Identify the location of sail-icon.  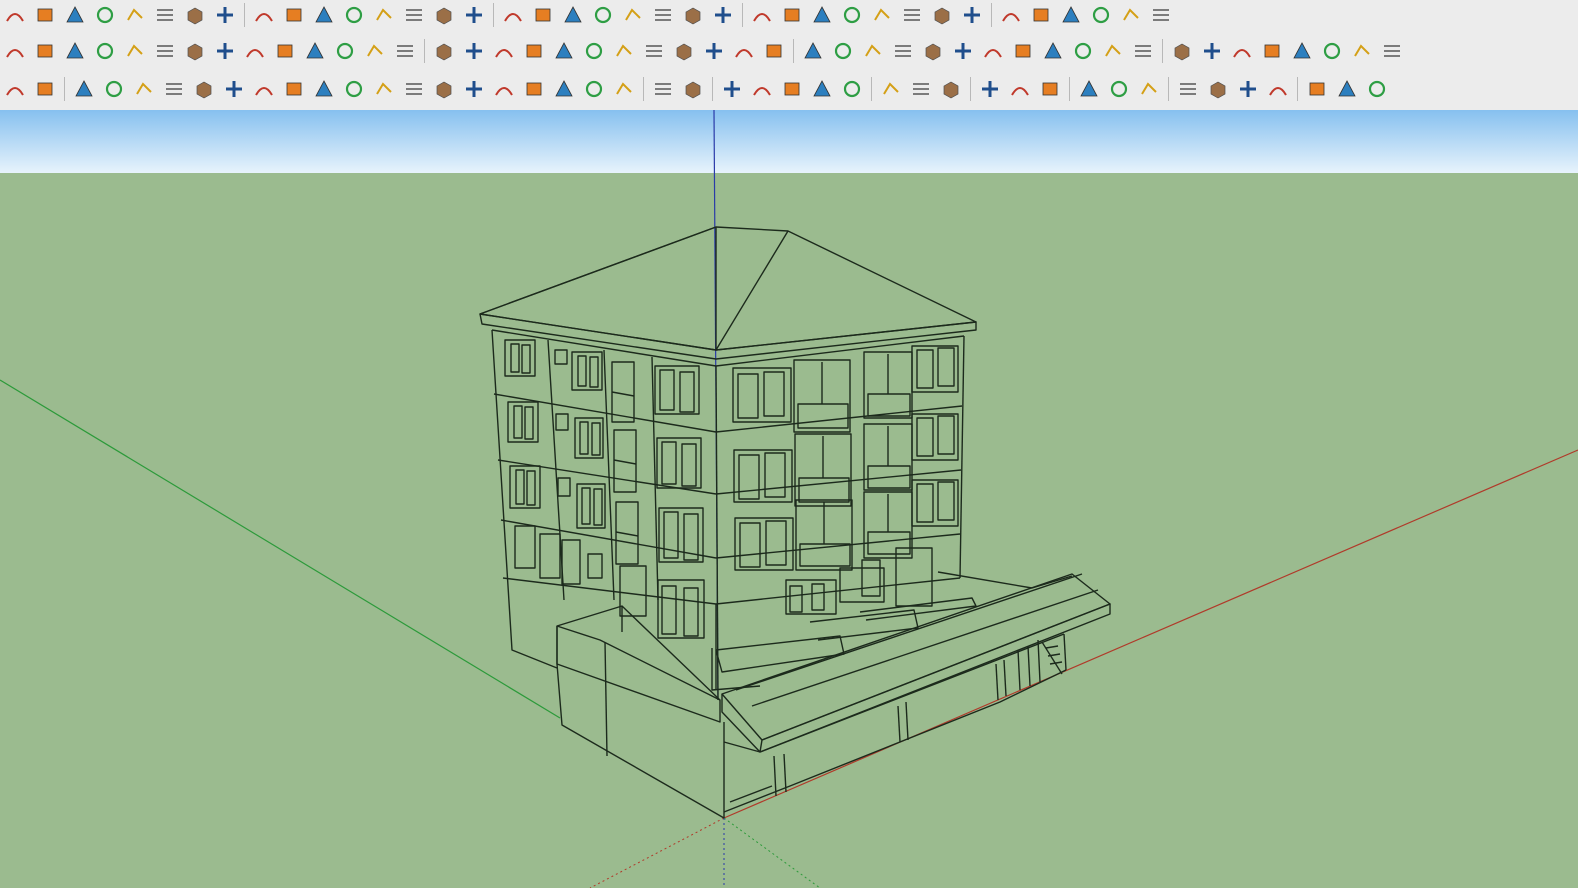
(564, 51).